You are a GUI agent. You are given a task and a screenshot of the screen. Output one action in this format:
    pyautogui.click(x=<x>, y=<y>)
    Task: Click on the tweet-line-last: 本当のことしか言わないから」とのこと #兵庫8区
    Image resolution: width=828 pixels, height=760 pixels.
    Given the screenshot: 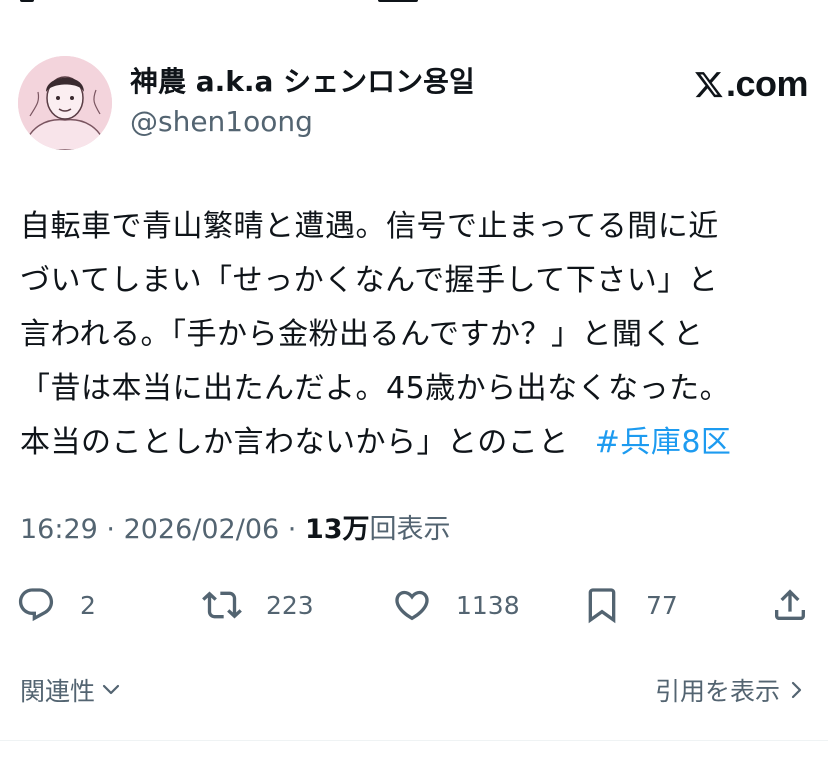 What is the action you would take?
    pyautogui.click(x=414, y=443)
    